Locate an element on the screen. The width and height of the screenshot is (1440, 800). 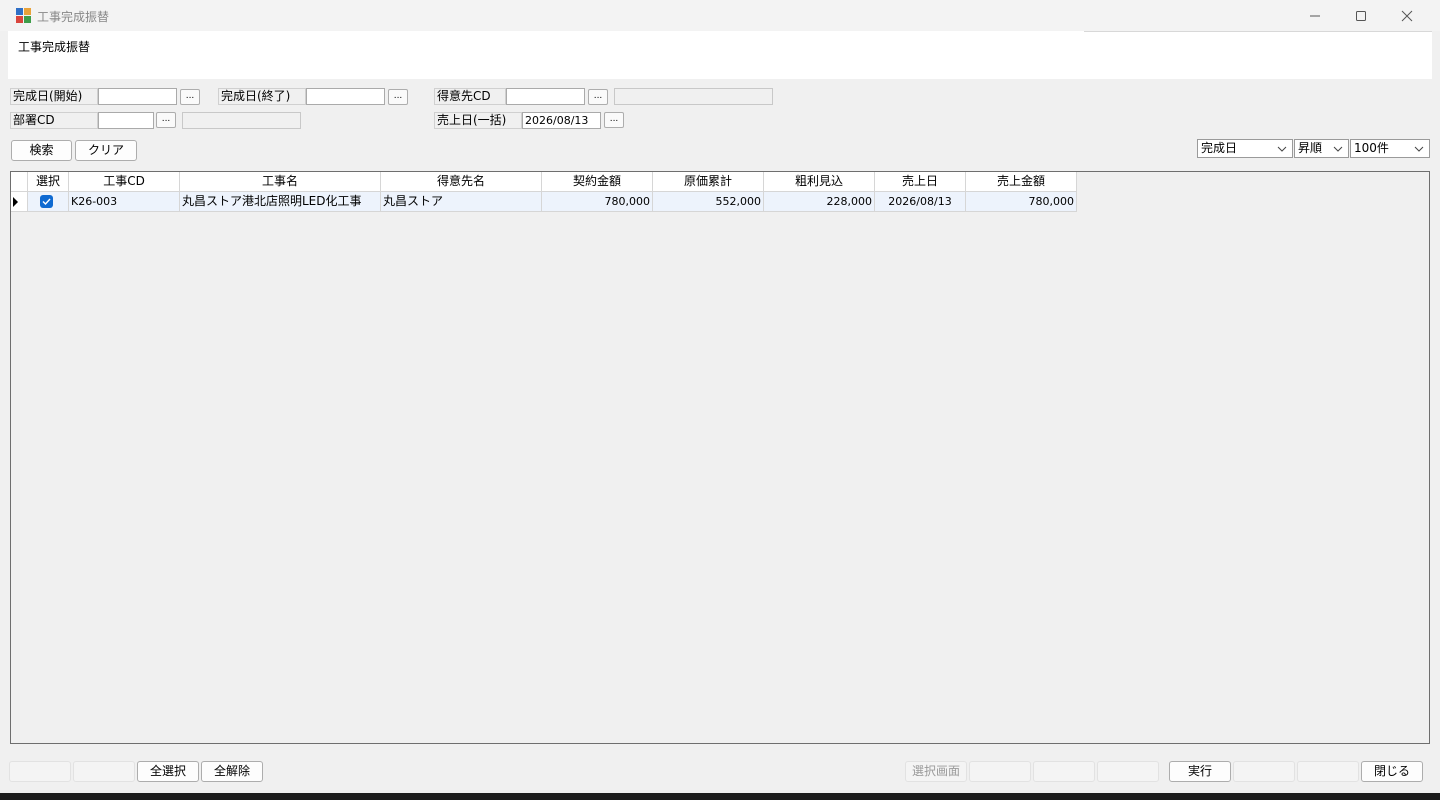
sort-field-select: 完成日 is located at coordinates (1245, 148).